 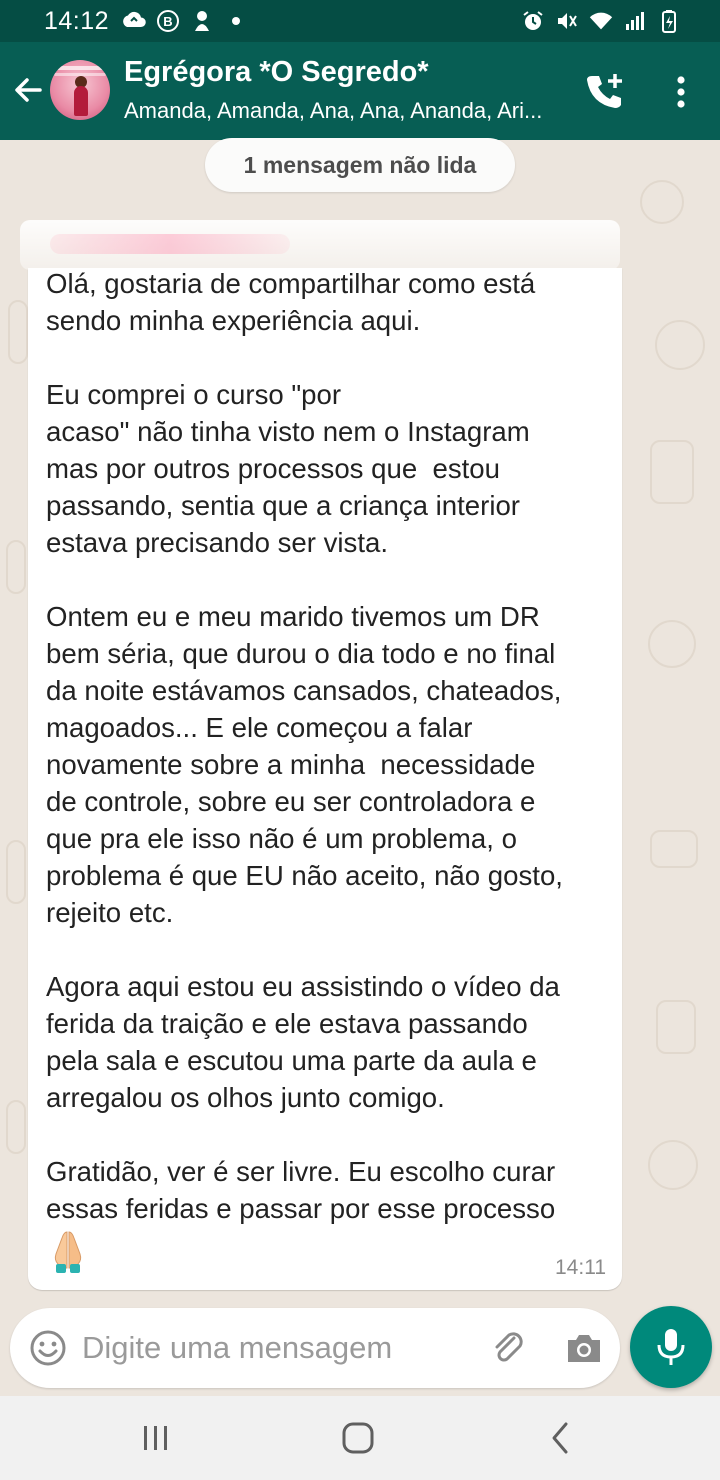 I want to click on cat-icon, so click(x=202, y=21).